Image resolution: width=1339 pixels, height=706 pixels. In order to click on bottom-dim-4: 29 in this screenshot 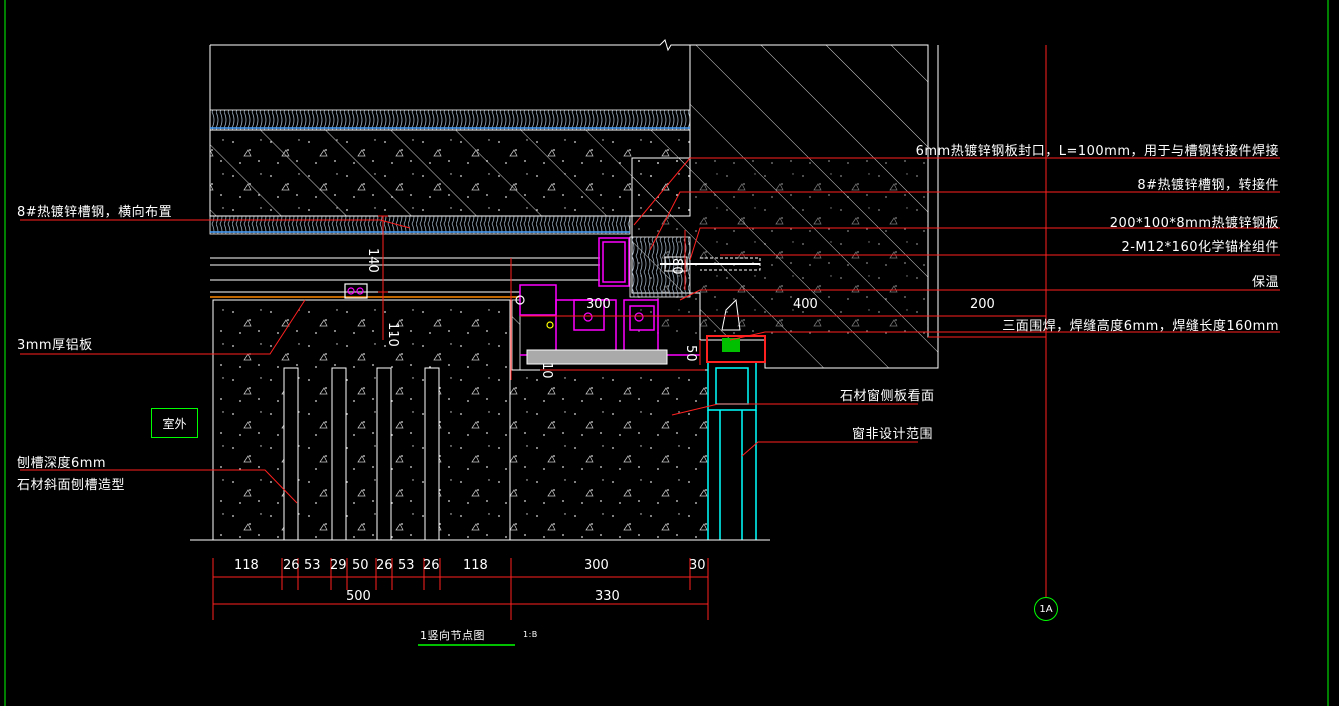, I will do `click(338, 565)`.